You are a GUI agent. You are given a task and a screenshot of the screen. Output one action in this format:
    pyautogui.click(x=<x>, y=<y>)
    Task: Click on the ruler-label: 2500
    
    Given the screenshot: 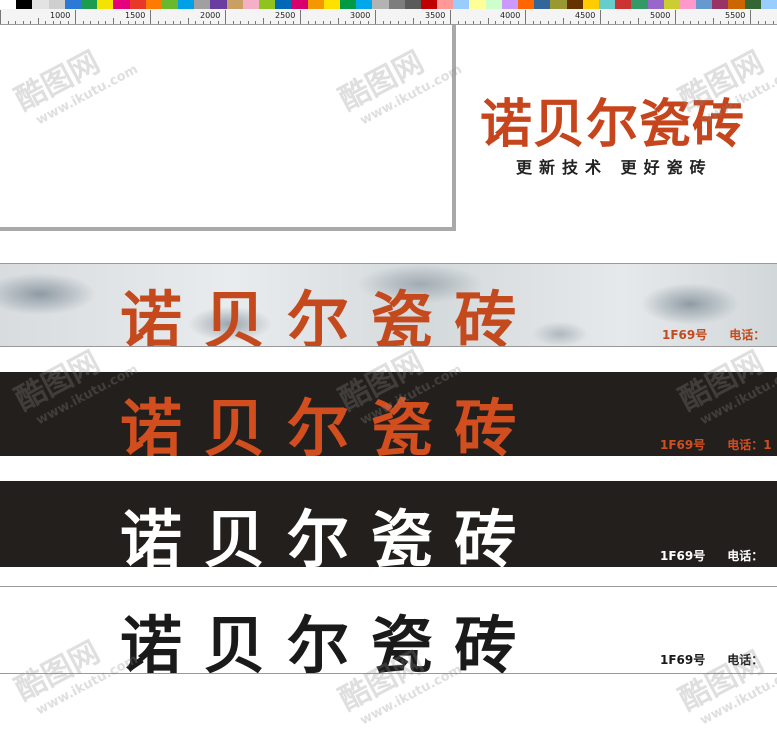 What is the action you would take?
    pyautogui.click(x=285, y=15)
    